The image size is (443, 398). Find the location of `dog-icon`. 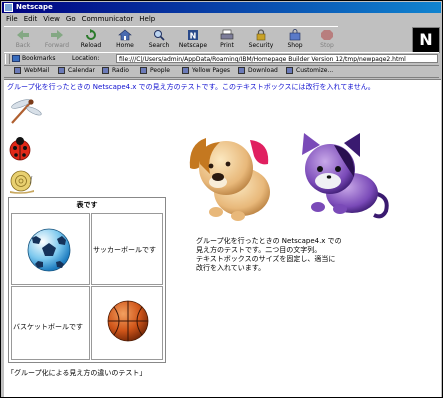

dog-icon is located at coordinates (229, 179).